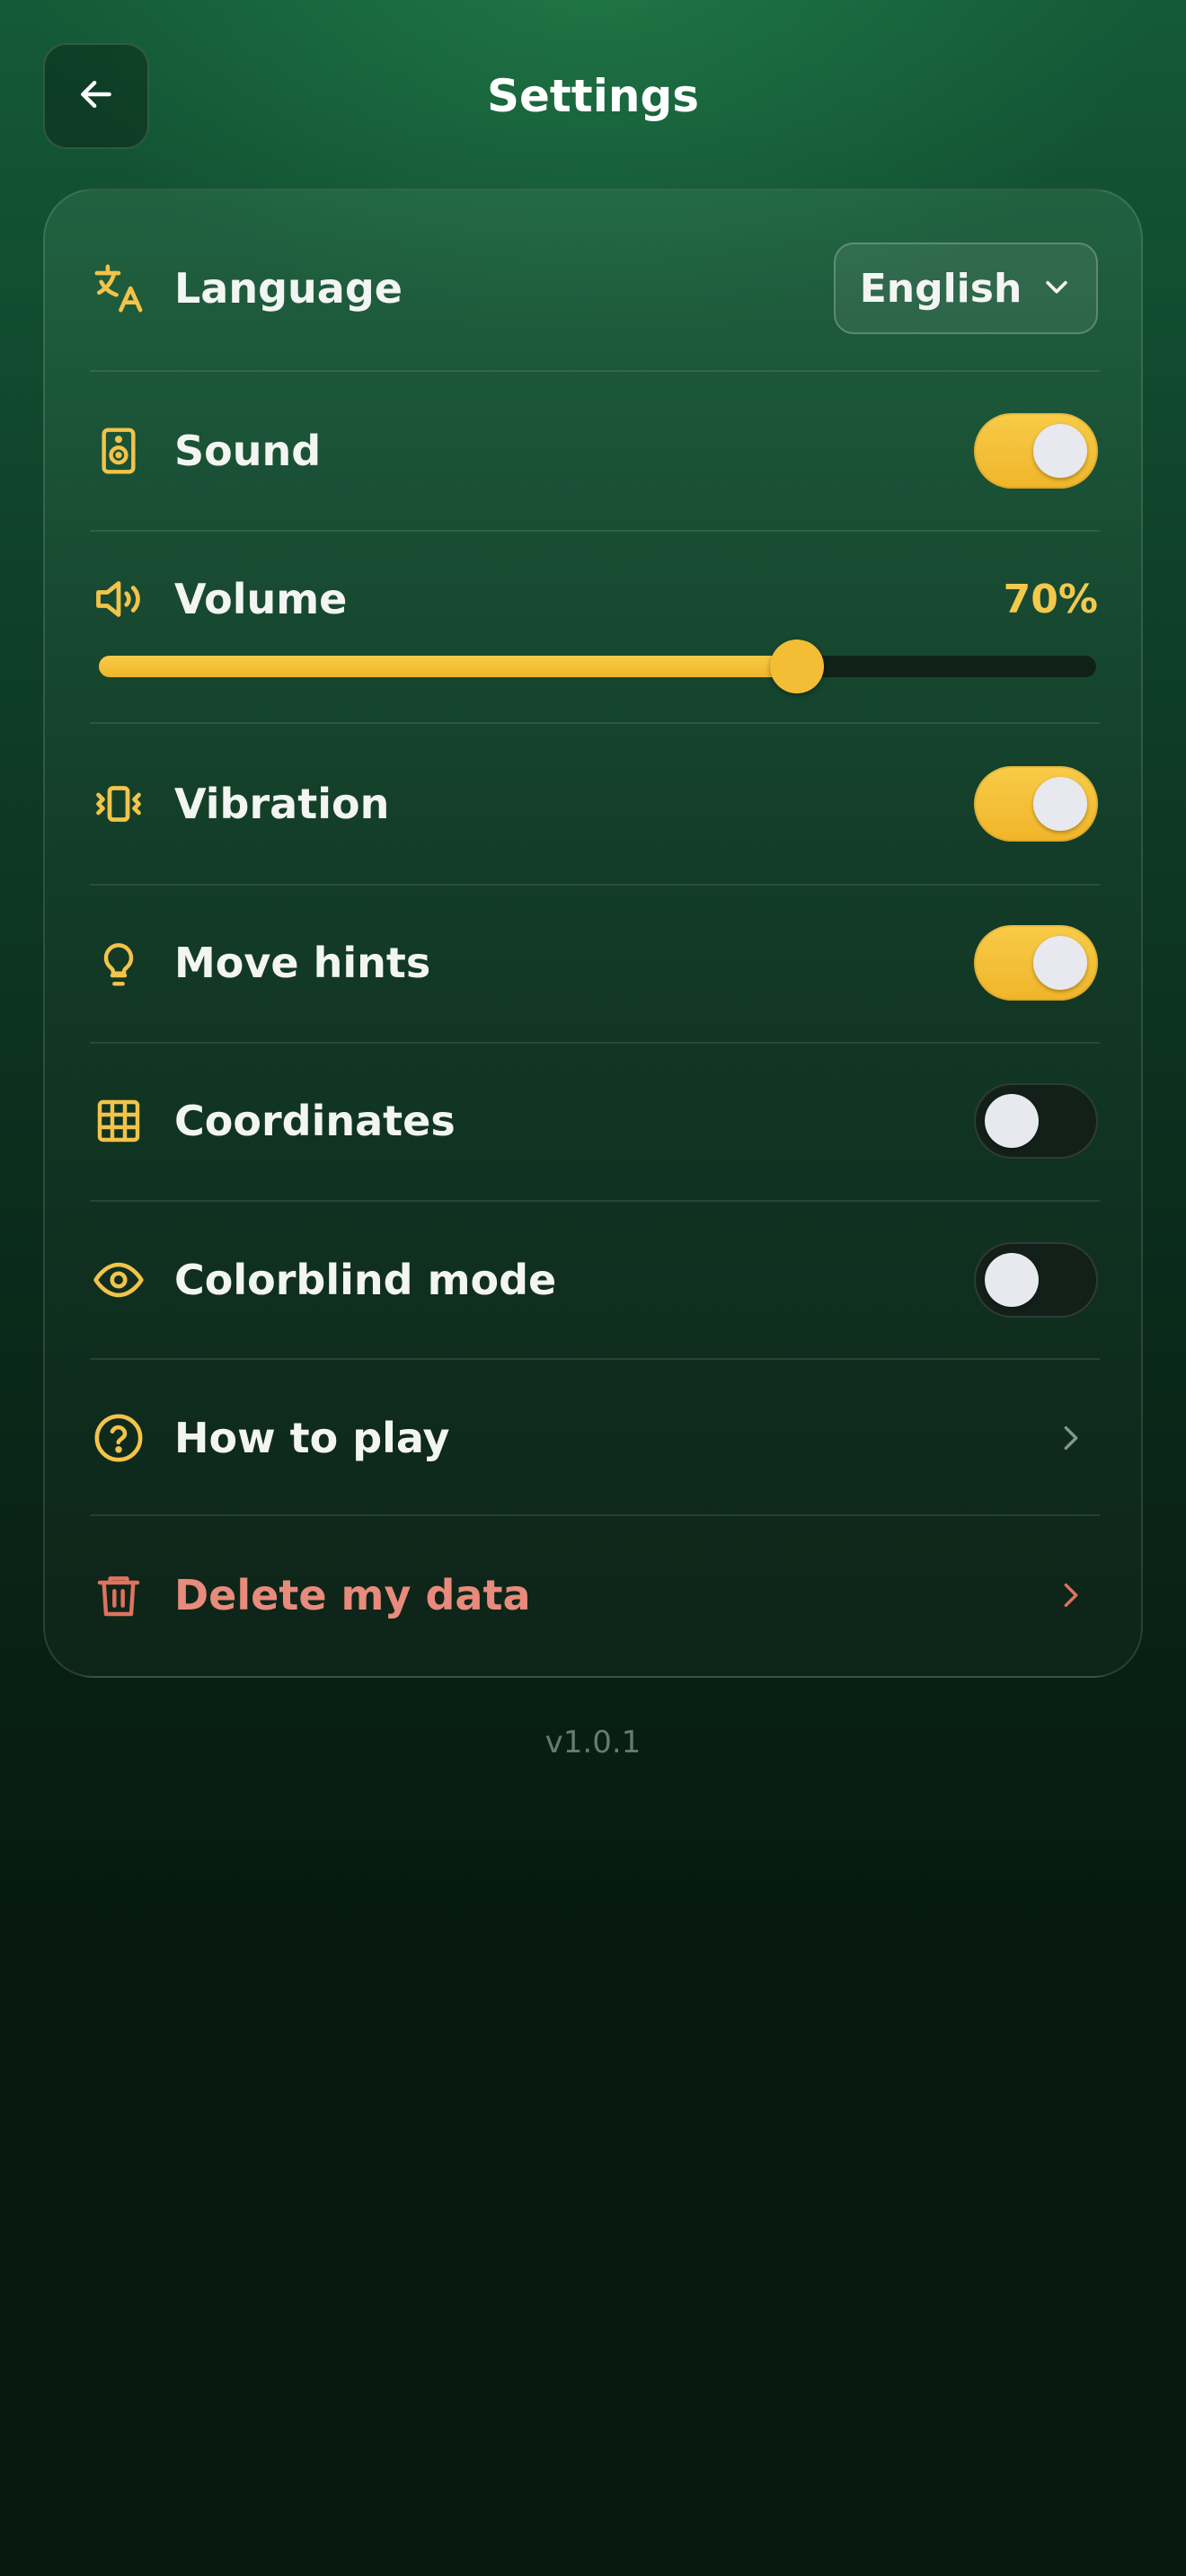 The height and width of the screenshot is (2576, 1186). What do you see at coordinates (593, 1742) in the screenshot?
I see `version-label: v1.0.1` at bounding box center [593, 1742].